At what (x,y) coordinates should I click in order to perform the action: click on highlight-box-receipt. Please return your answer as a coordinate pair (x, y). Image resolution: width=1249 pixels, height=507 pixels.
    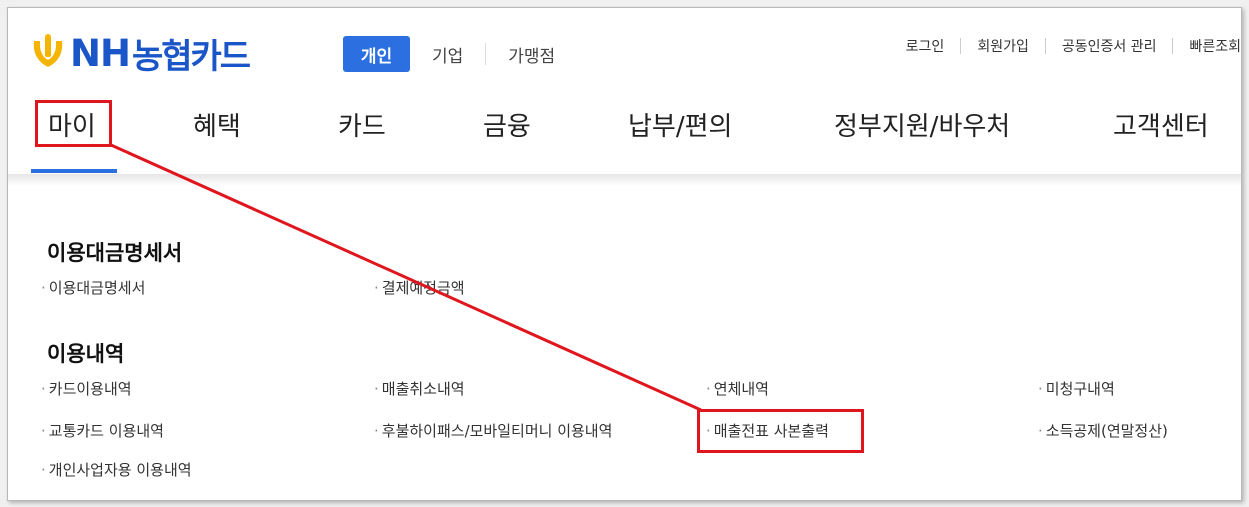
    Looking at the image, I should click on (780, 431).